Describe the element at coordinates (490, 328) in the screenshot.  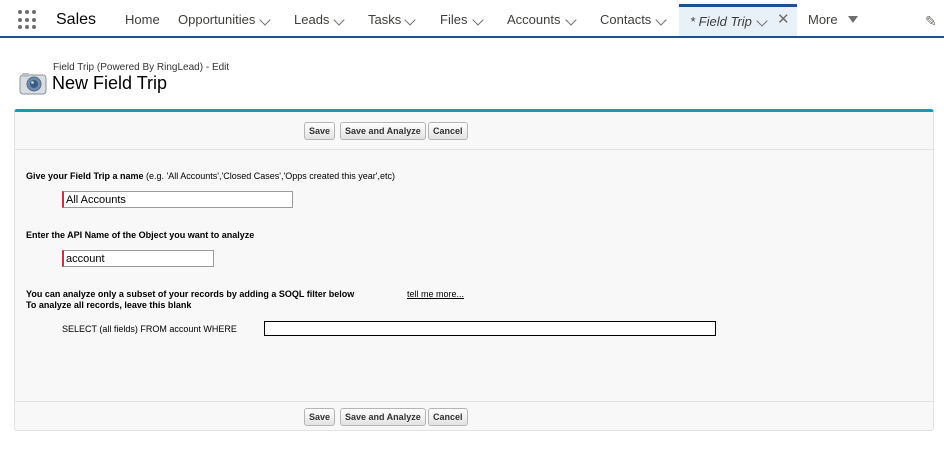
I see `soql-where-input` at that location.